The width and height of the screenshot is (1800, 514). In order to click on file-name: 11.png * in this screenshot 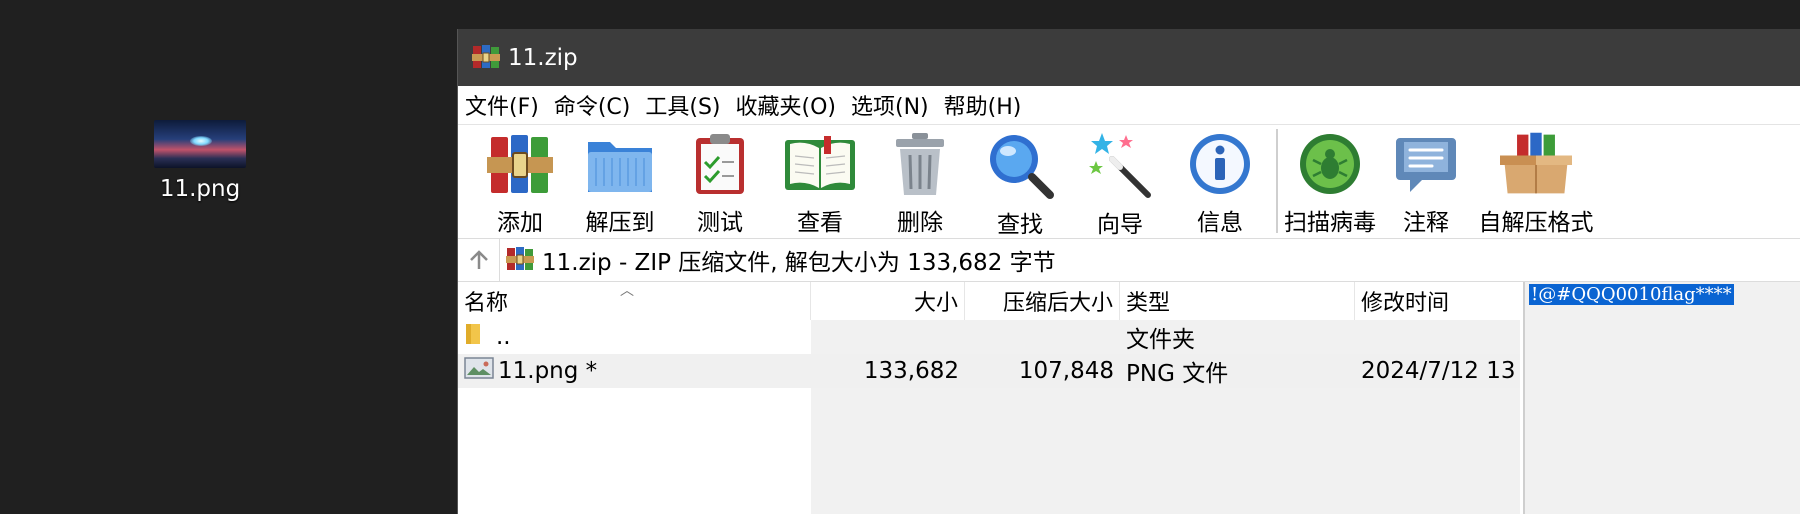, I will do `click(548, 371)`.